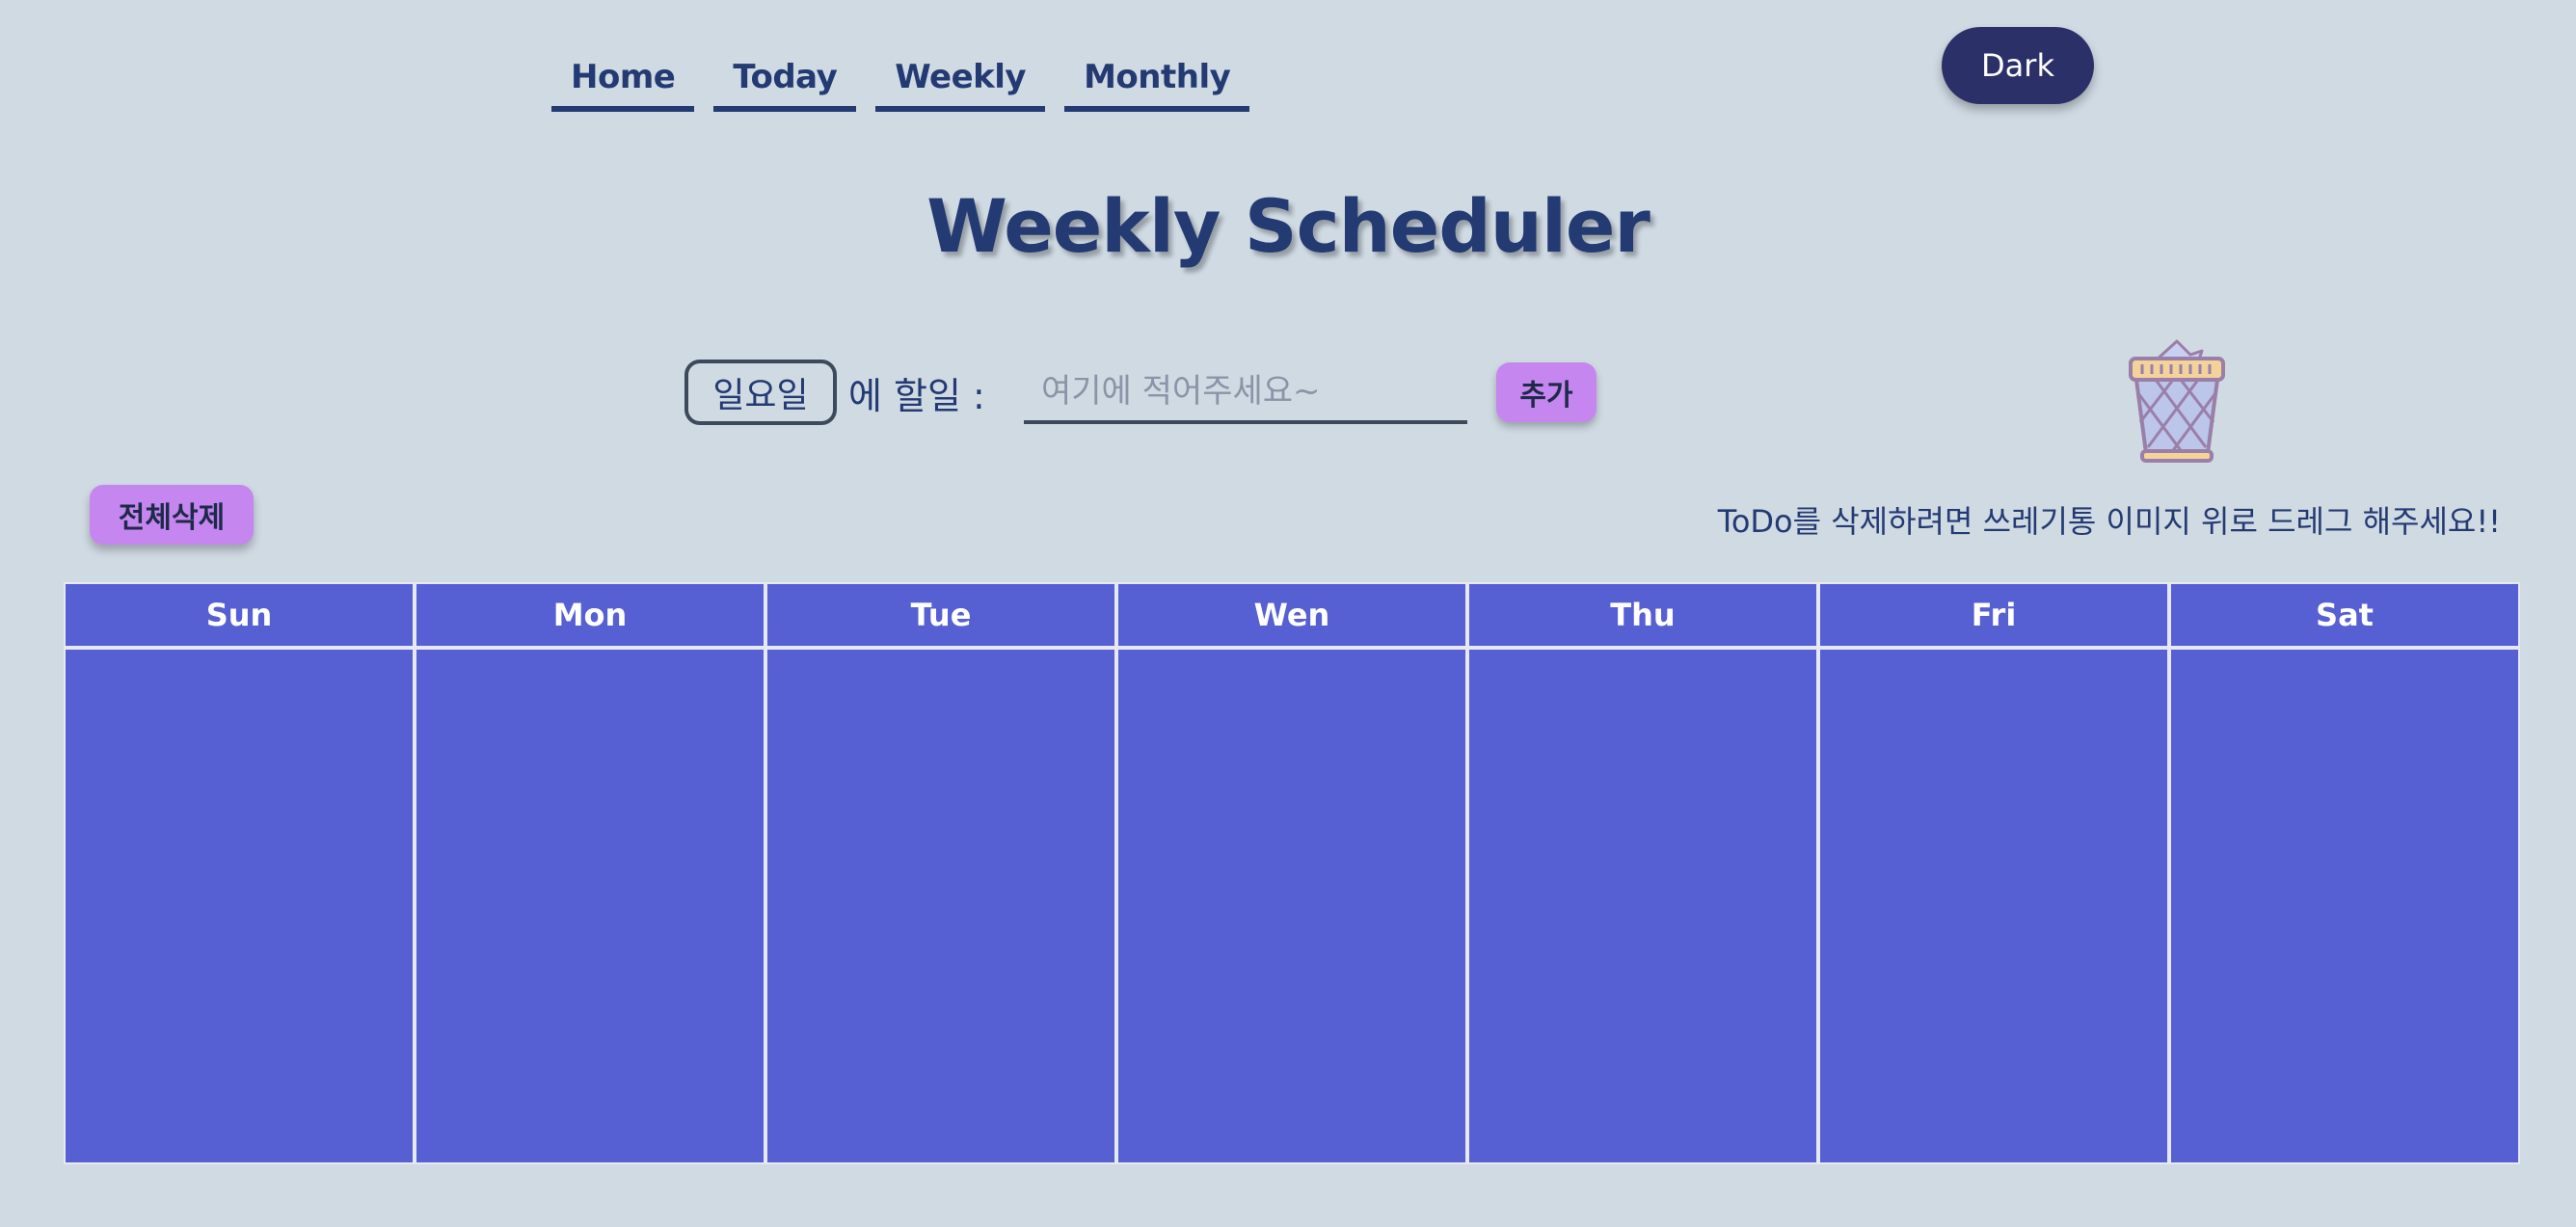 Image resolution: width=2576 pixels, height=1227 pixels. What do you see at coordinates (1547, 392) in the screenshot?
I see `add-button: 추가` at bounding box center [1547, 392].